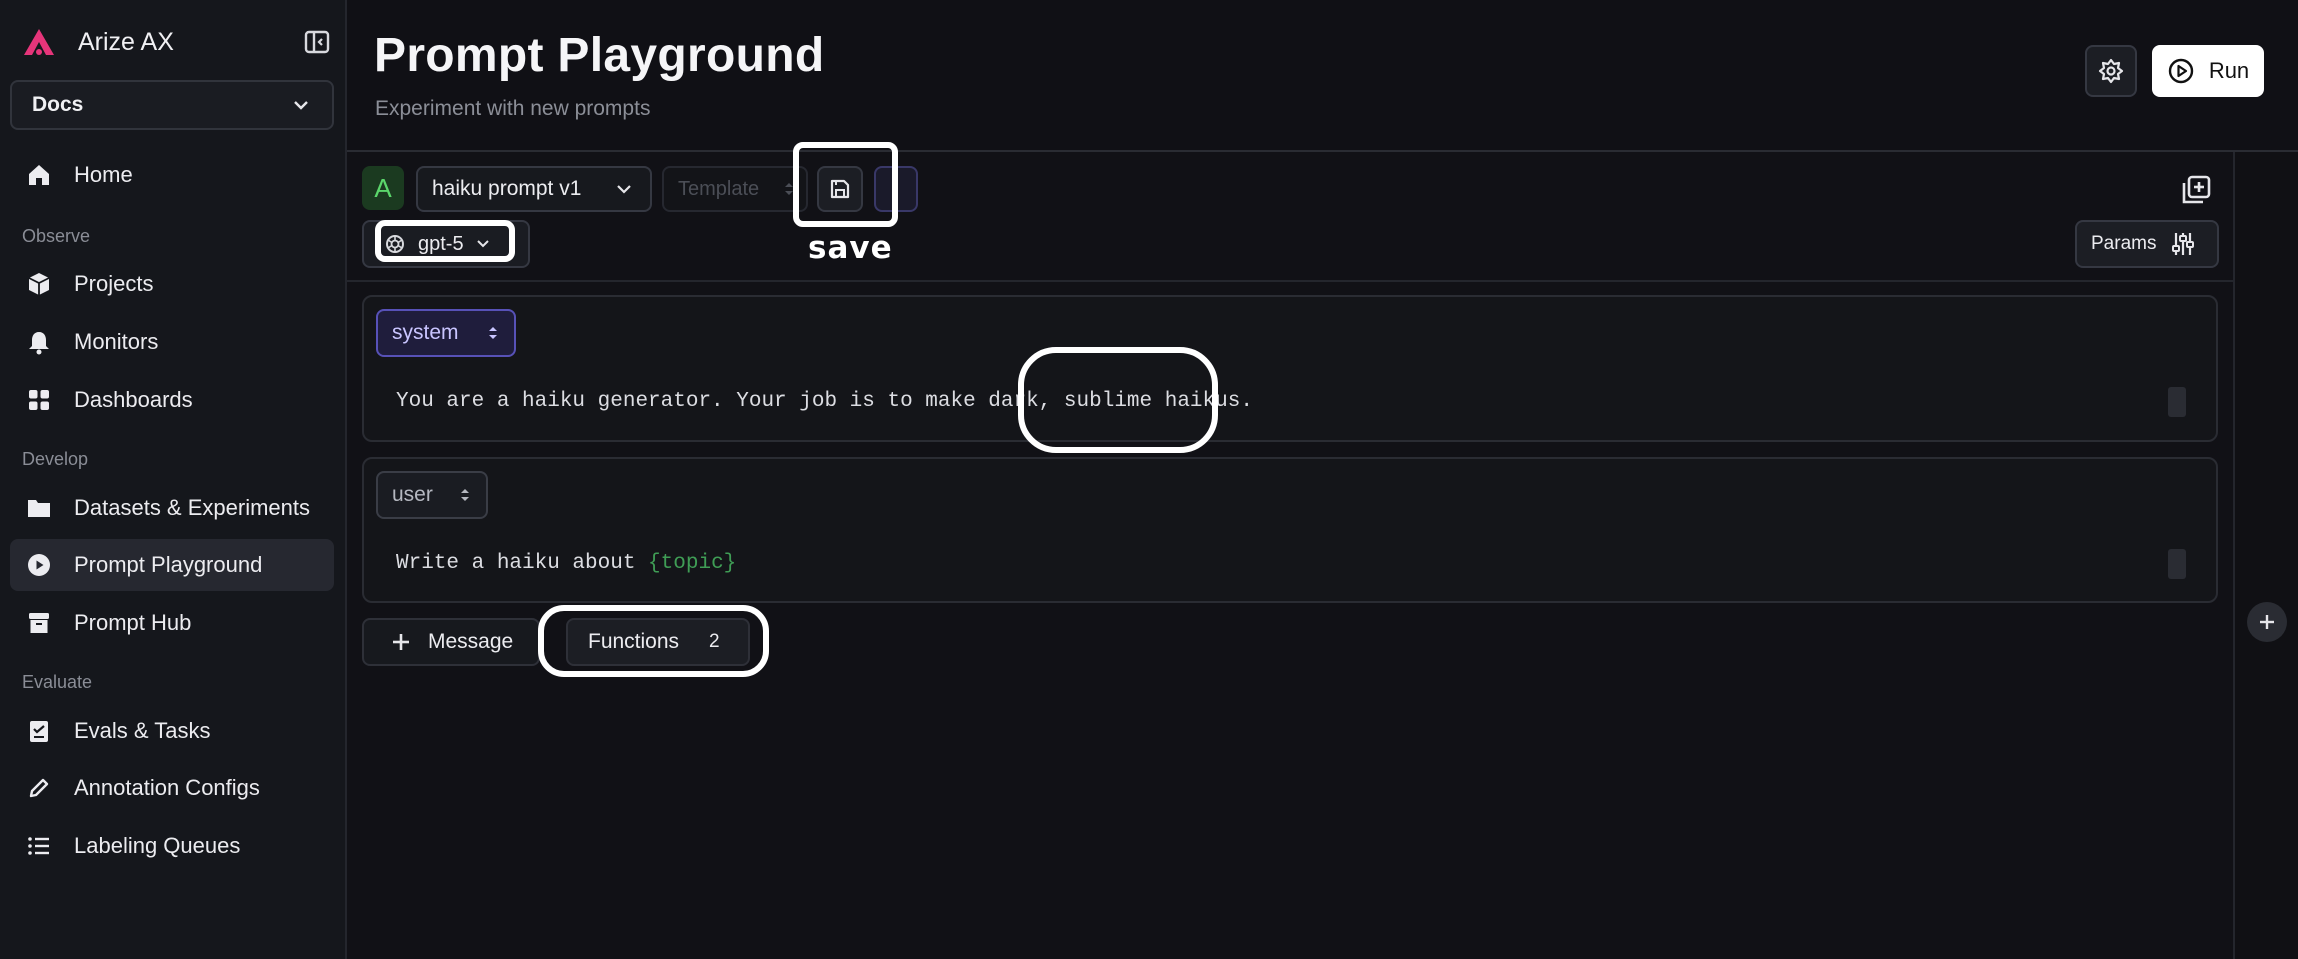 The image size is (2298, 959). I want to click on prompt-letter-badge: A, so click(383, 188).